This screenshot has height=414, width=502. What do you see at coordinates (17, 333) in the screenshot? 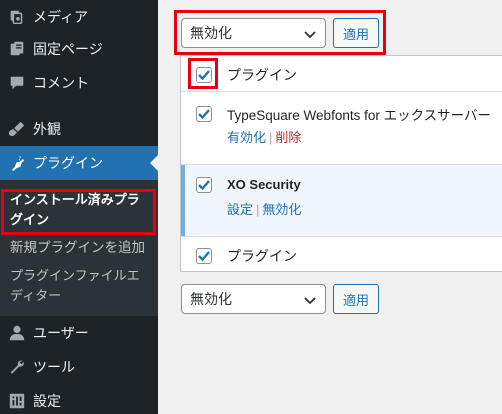
I see `user-icon` at bounding box center [17, 333].